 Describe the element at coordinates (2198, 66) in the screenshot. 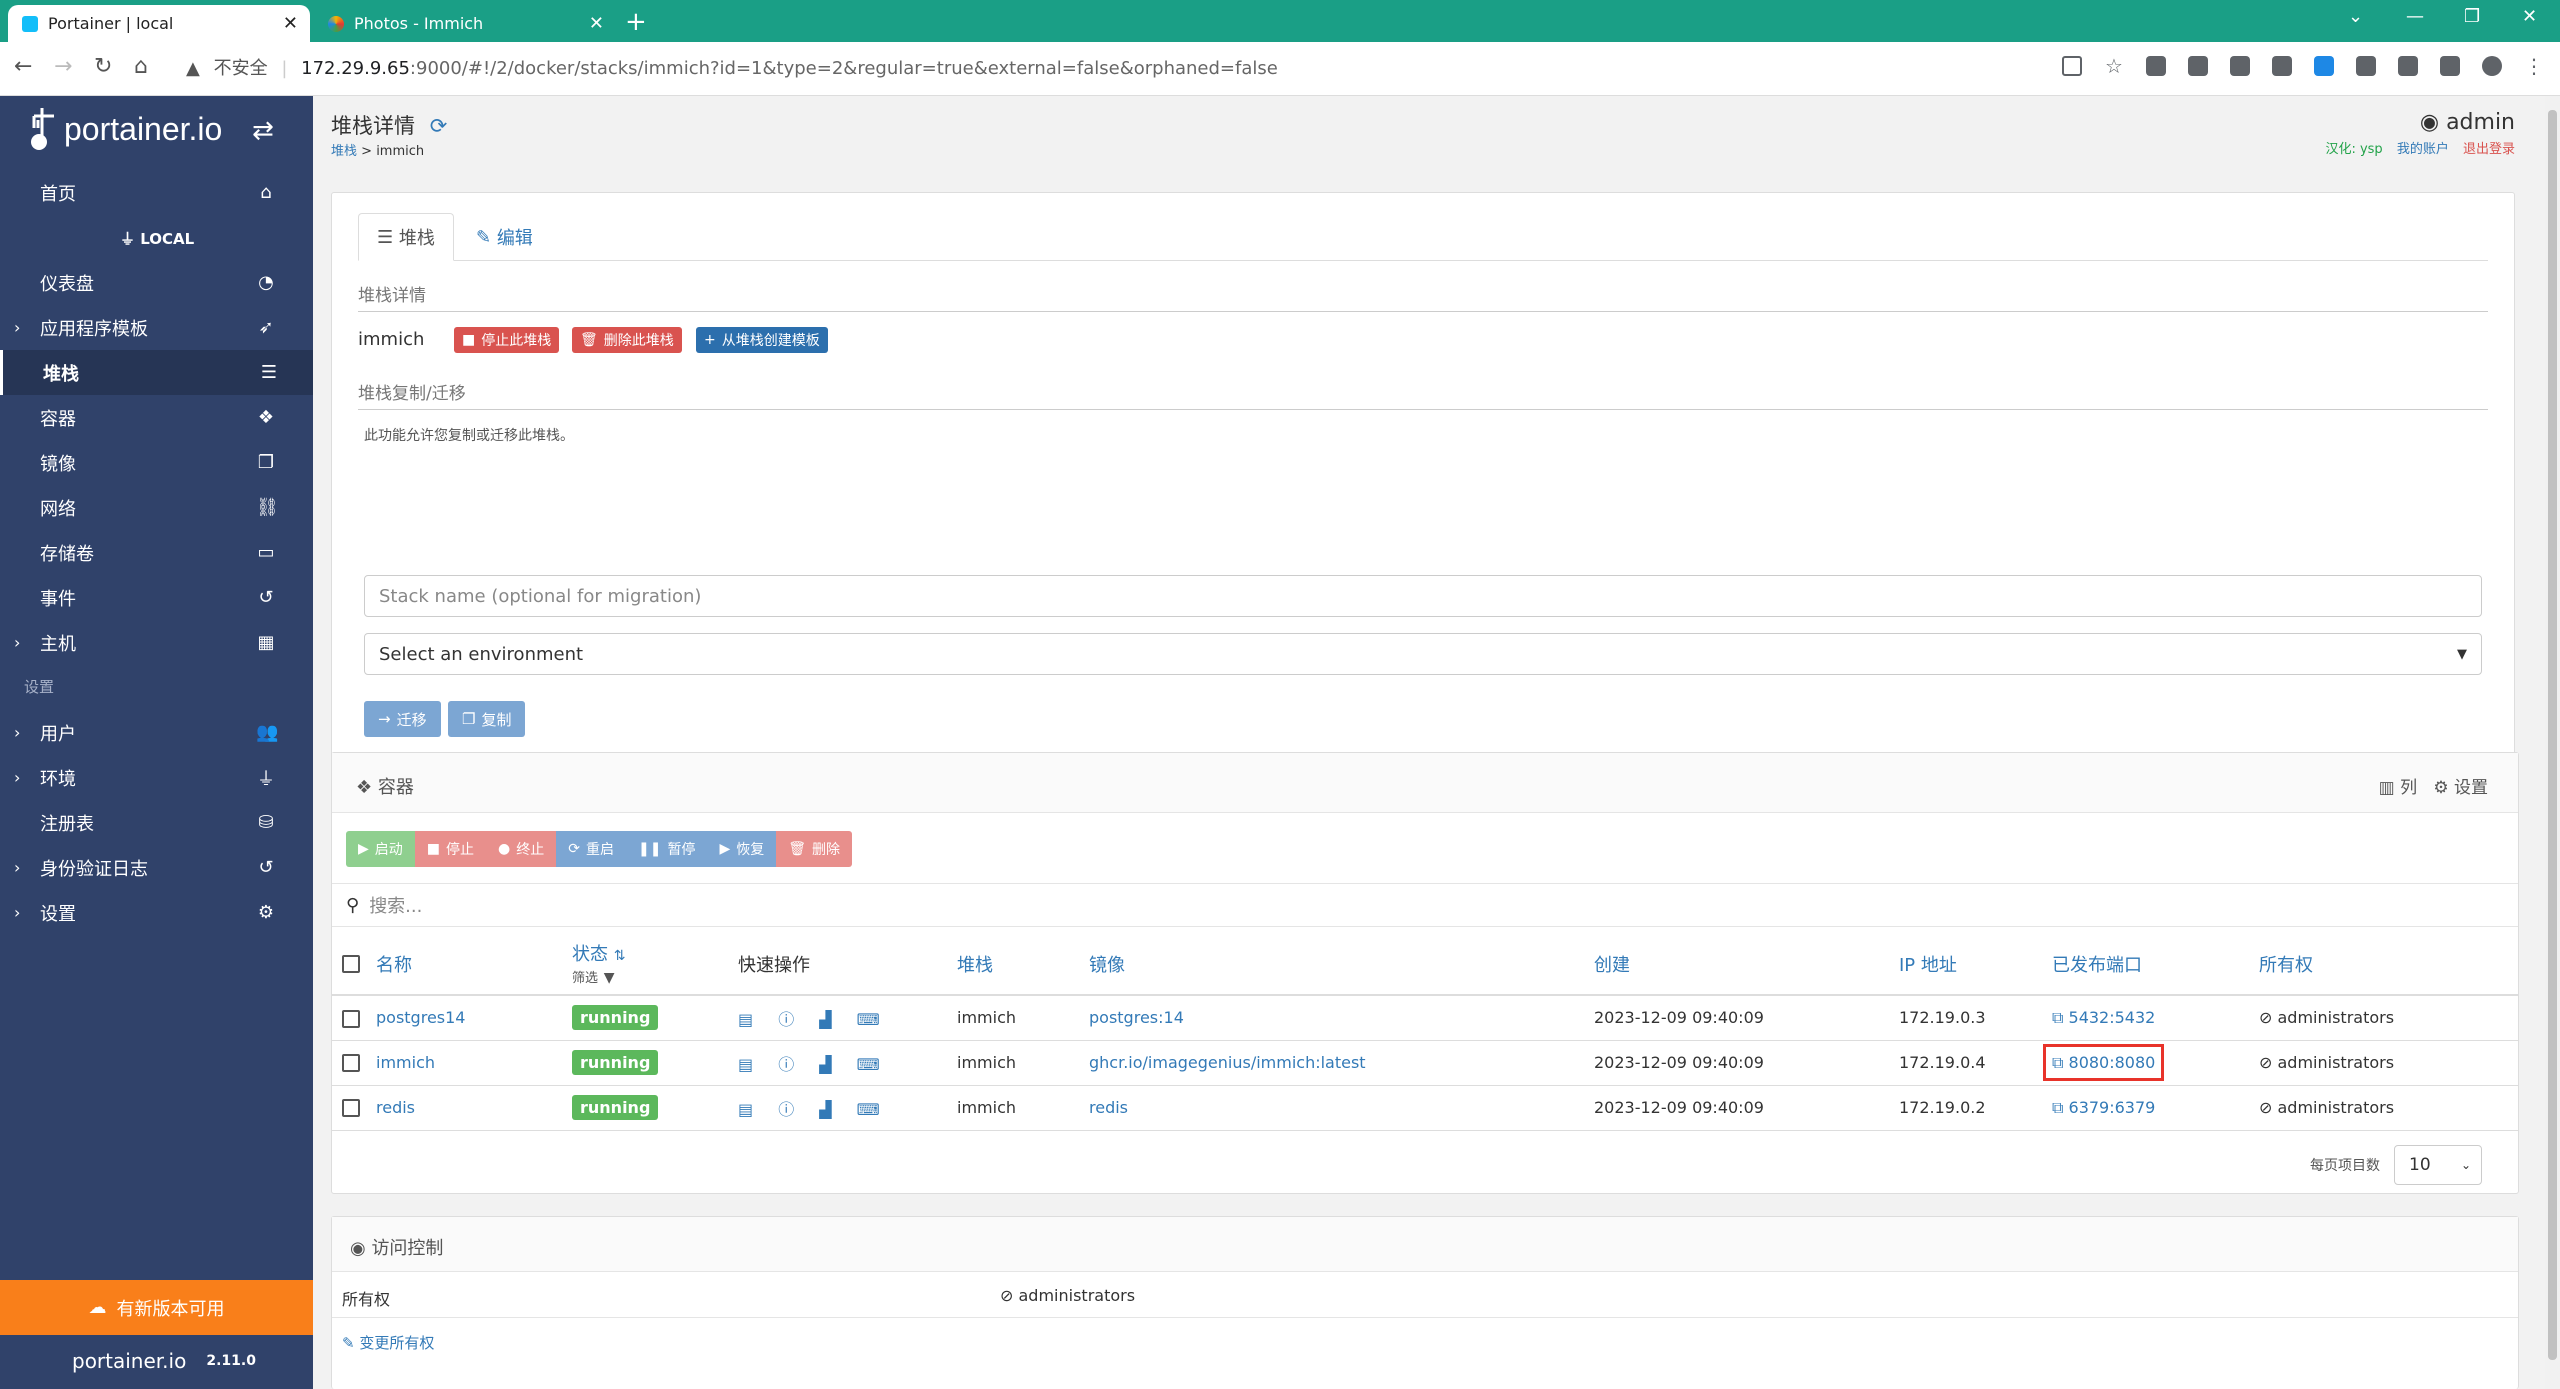

I see `extension-2-icon` at that location.